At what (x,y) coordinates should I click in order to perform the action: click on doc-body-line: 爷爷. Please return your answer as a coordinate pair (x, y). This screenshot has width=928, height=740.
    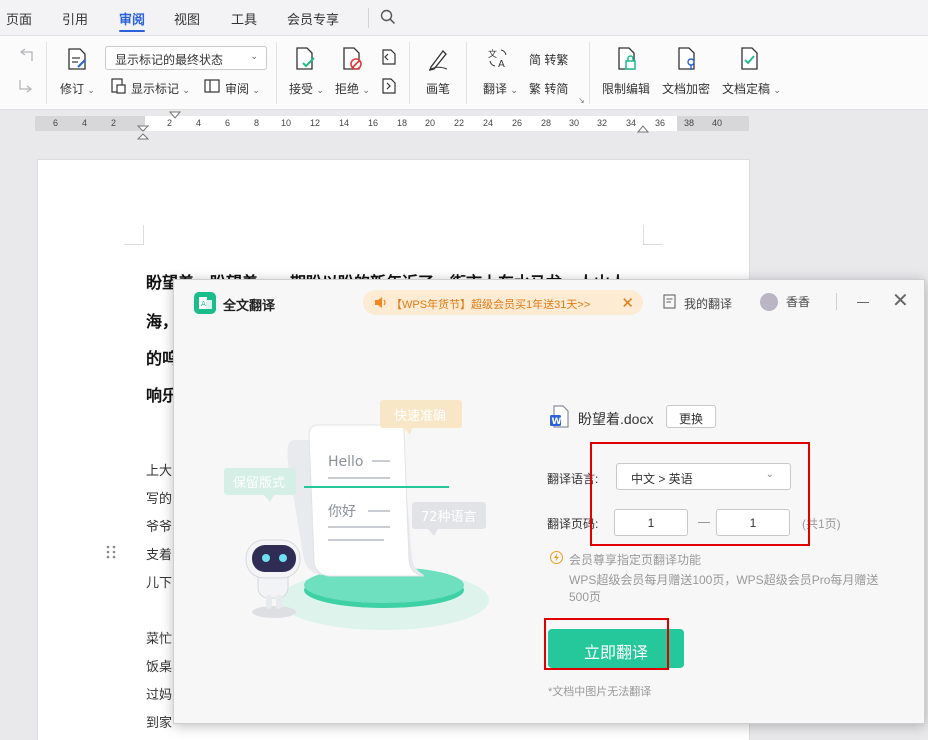
    Looking at the image, I should click on (159, 526).